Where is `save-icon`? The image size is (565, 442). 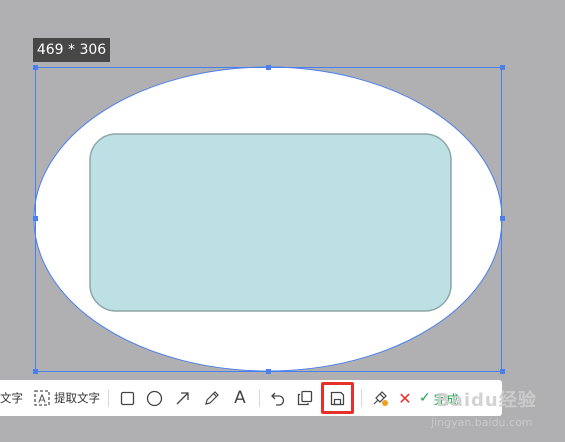 save-icon is located at coordinates (337, 398).